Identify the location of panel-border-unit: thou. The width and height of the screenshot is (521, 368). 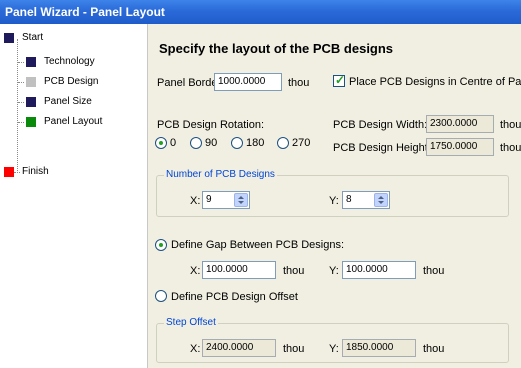
(299, 83).